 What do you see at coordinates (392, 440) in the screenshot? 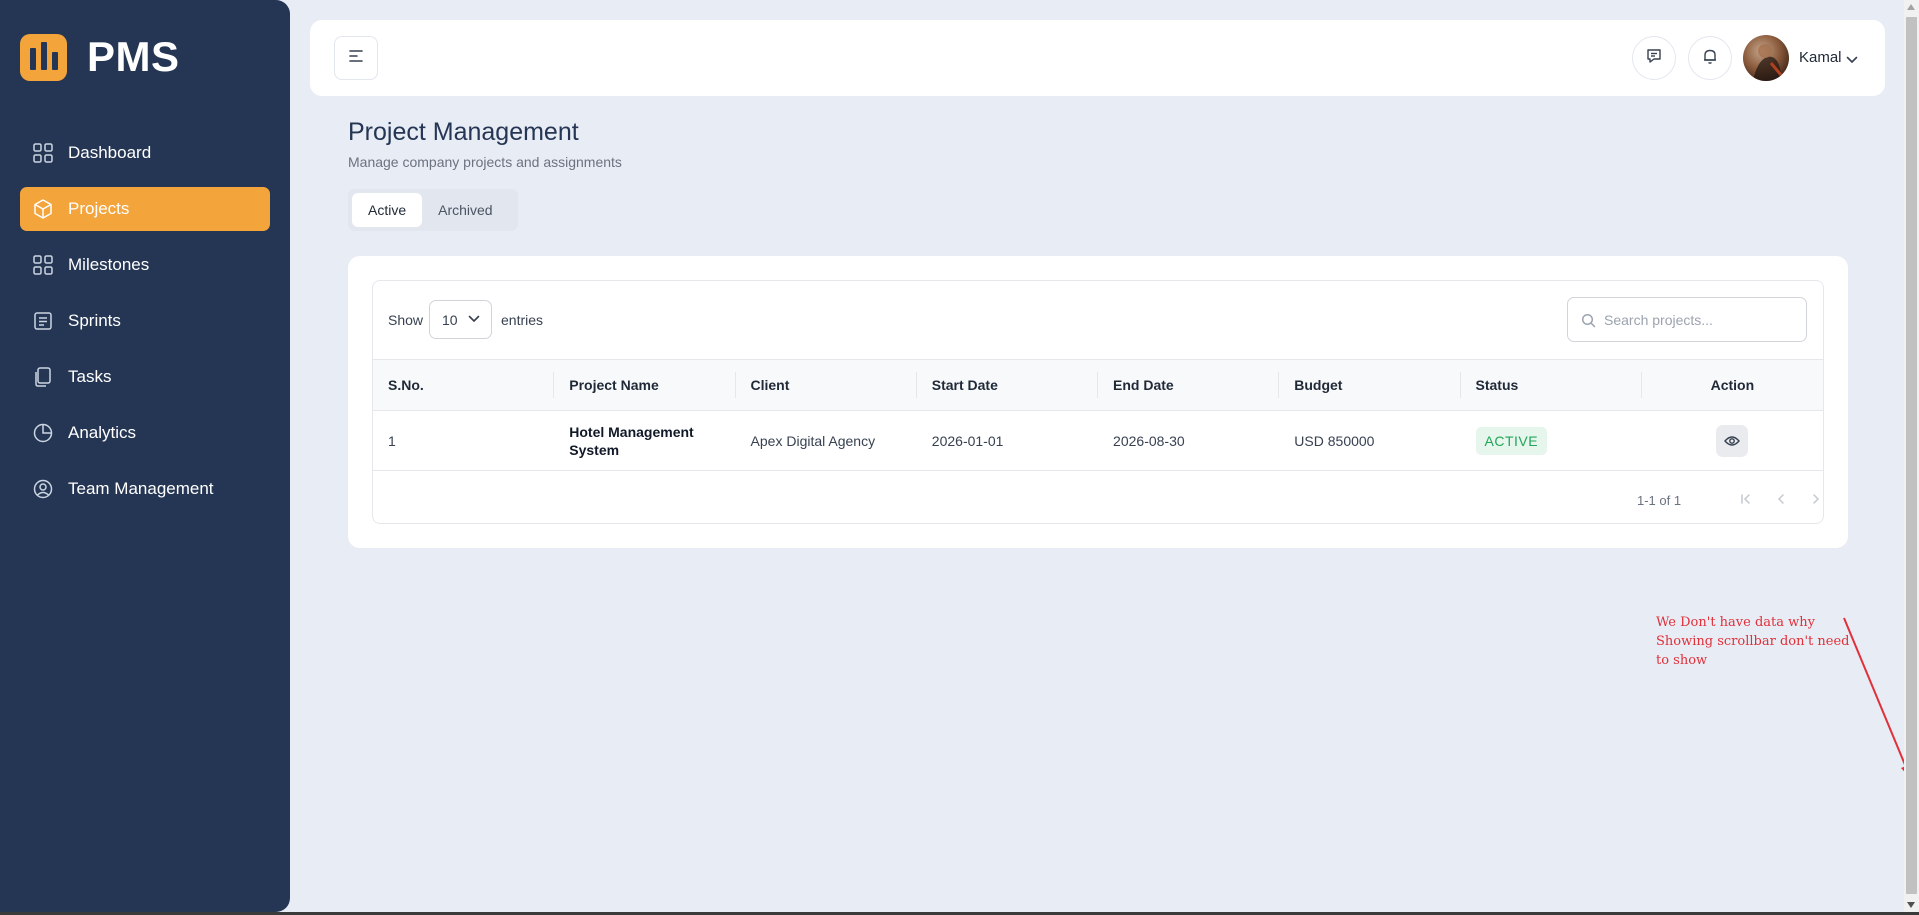
I see `cell-sno: 1` at bounding box center [392, 440].